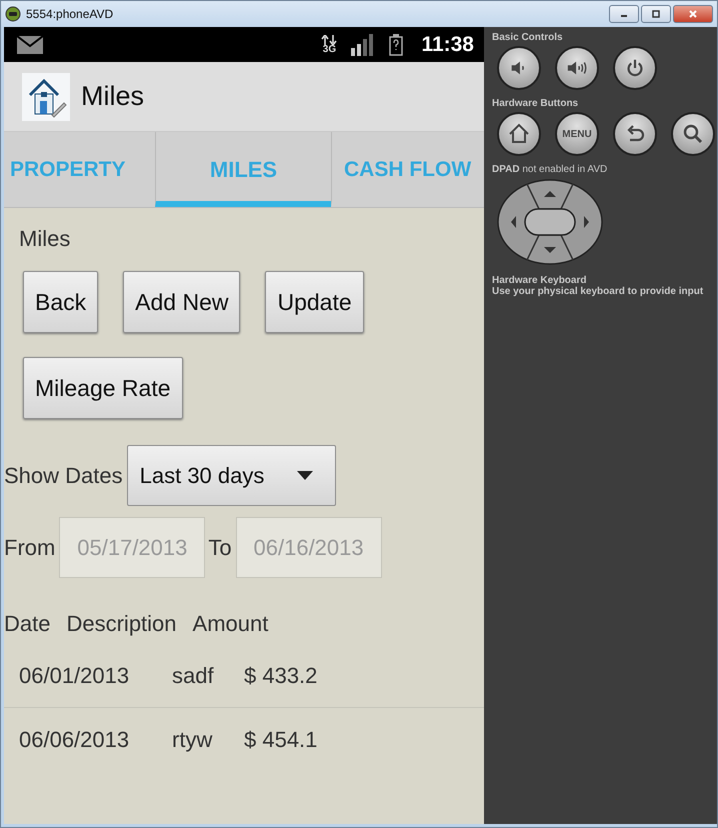  What do you see at coordinates (550, 169) in the screenshot?
I see `dpad-note: DPAD not enabled in AVD` at bounding box center [550, 169].